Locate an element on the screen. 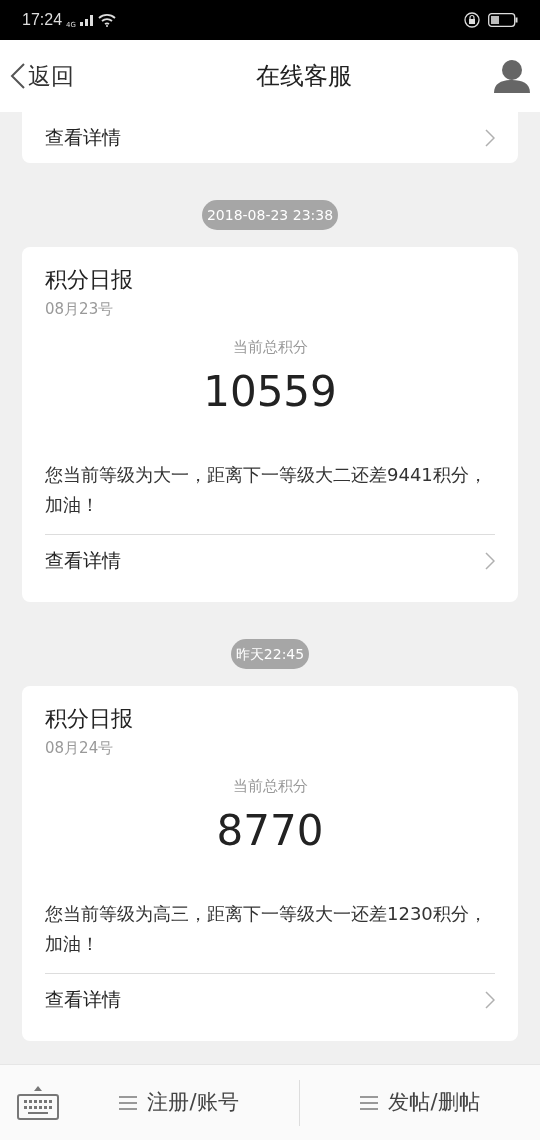  timestamp: 2018-08-23 23:38 is located at coordinates (270, 215).